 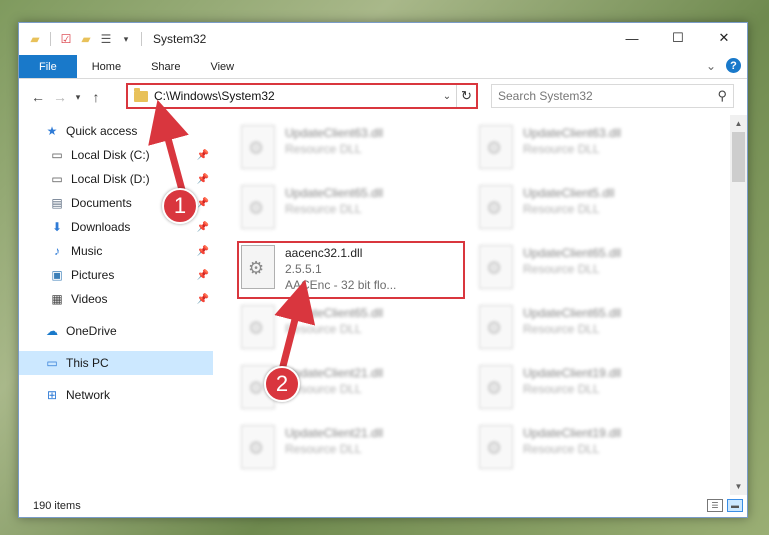 I want to click on folder-icon, so click(x=141, y=94).